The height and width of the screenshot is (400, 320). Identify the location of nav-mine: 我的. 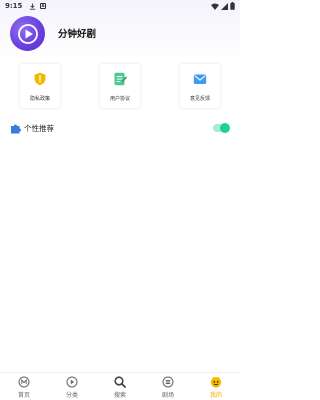
(216, 387).